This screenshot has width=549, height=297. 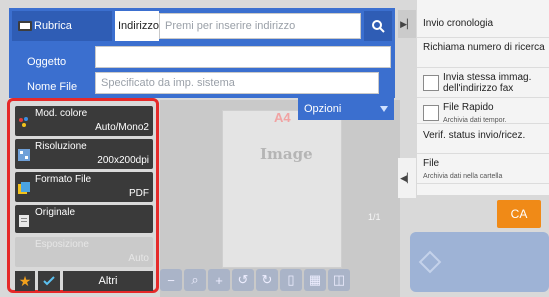 What do you see at coordinates (431, 83) in the screenshot?
I see `send-same-image-checkbox` at bounding box center [431, 83].